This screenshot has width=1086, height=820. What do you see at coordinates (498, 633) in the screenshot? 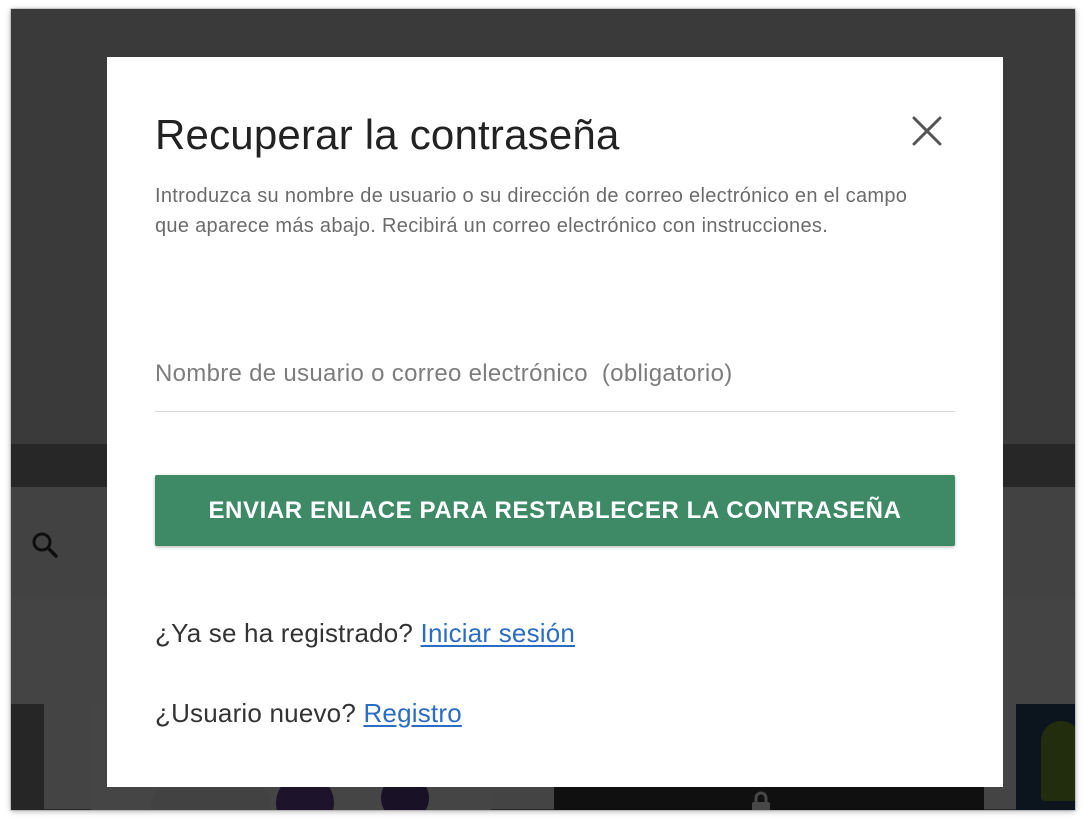
I see `login-link: Iniciar sesión` at bounding box center [498, 633].